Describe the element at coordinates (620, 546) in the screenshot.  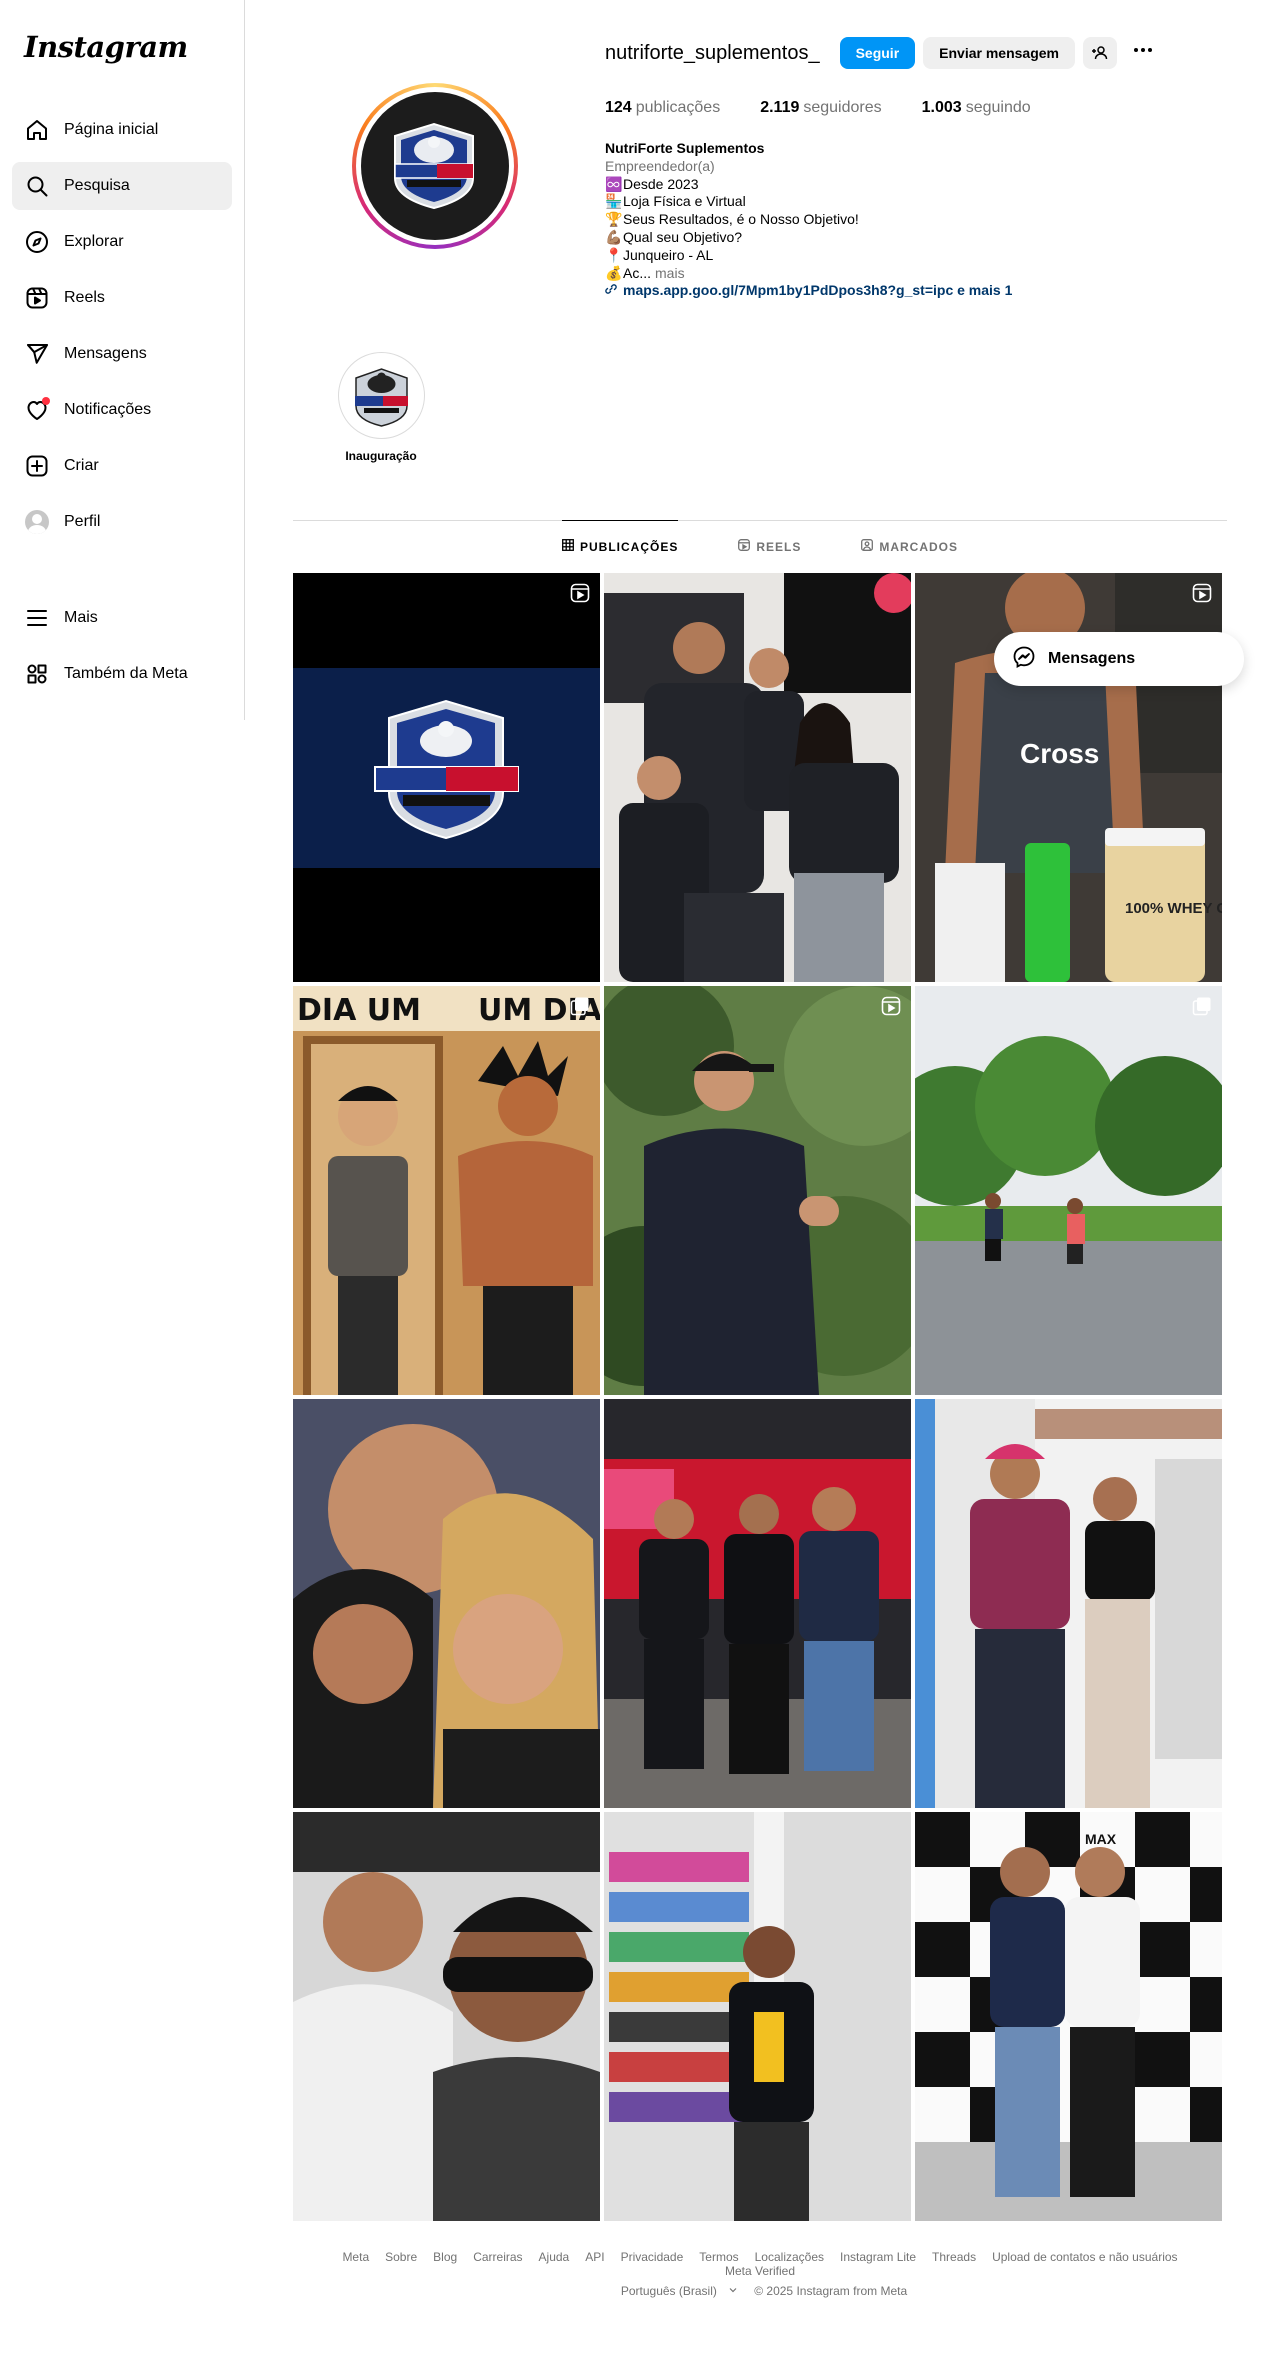
I see `tab-posts: PUBLICAÇÕES` at that location.